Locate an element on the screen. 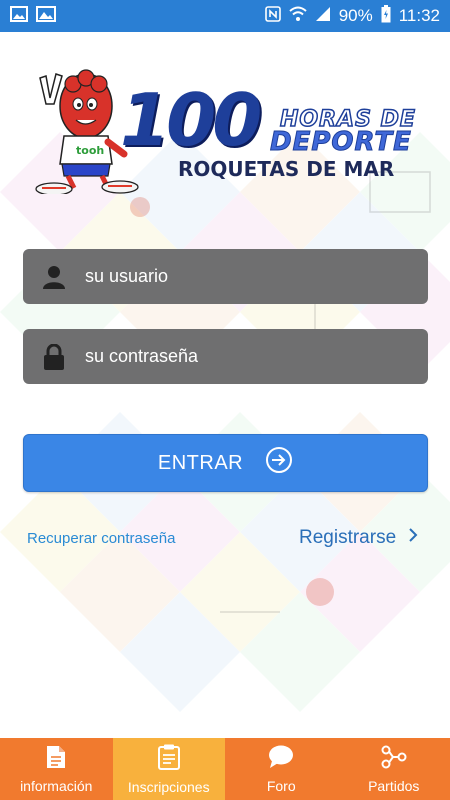 This screenshot has height=800, width=450. register-link: Registrarse is located at coordinates (358, 538).